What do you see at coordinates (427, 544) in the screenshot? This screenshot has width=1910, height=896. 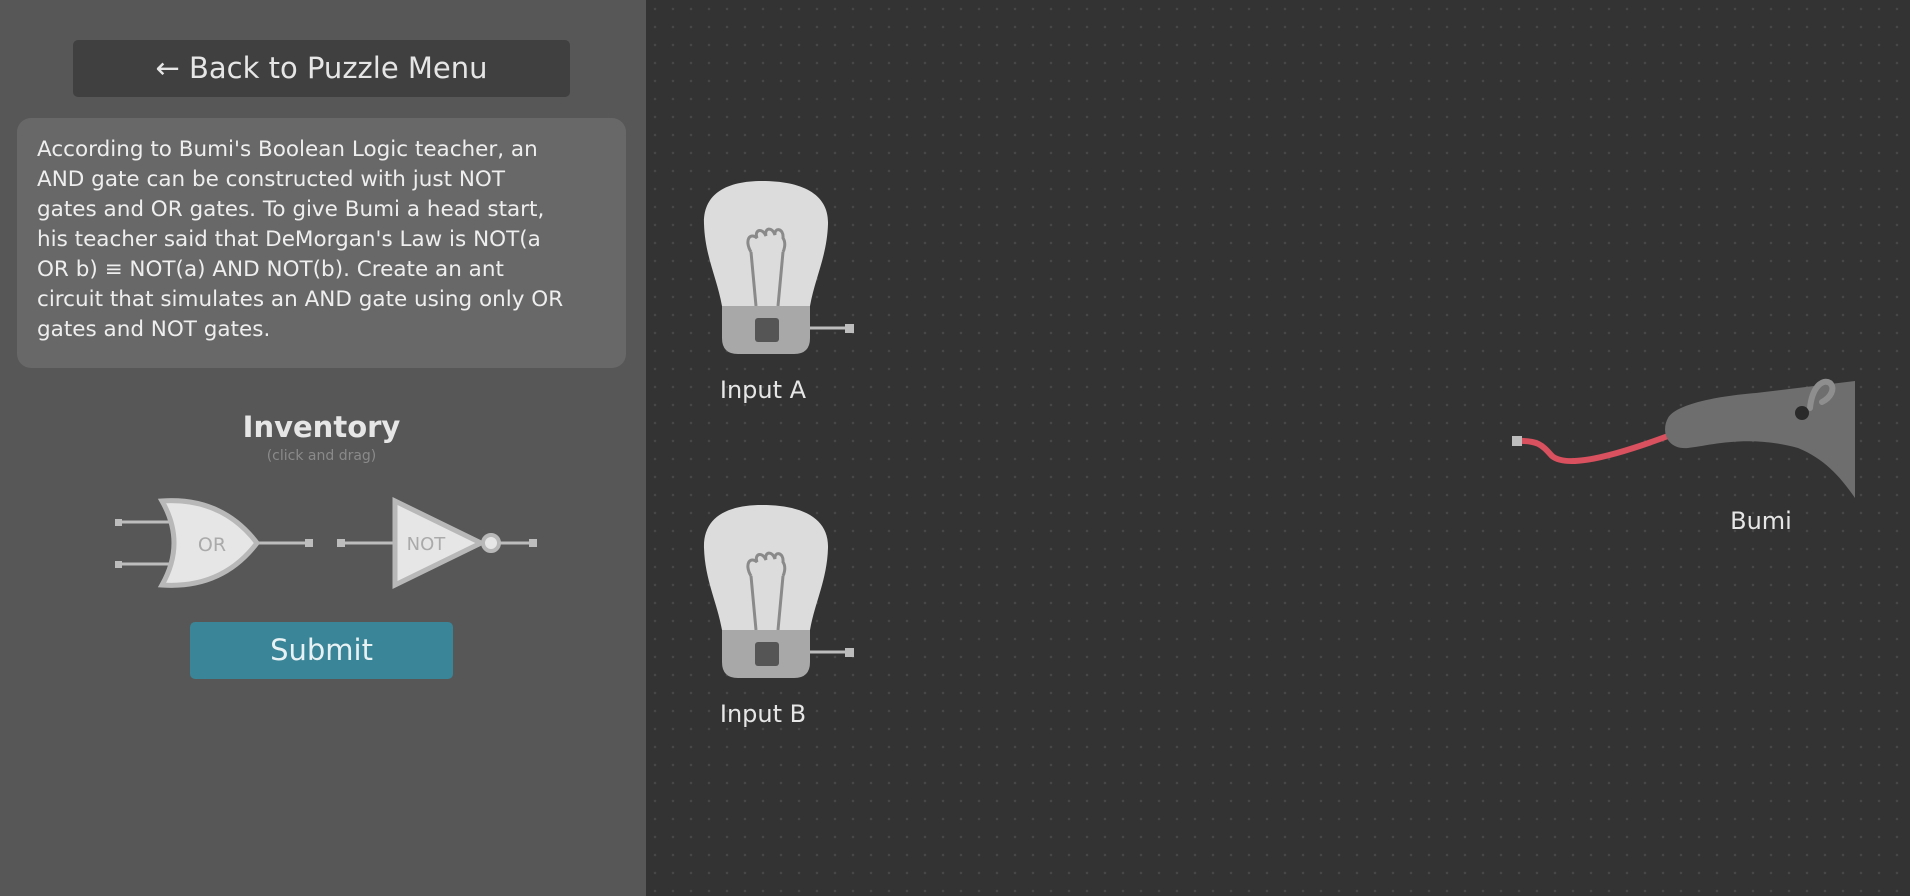 I see `not-gate-label: NOT` at bounding box center [427, 544].